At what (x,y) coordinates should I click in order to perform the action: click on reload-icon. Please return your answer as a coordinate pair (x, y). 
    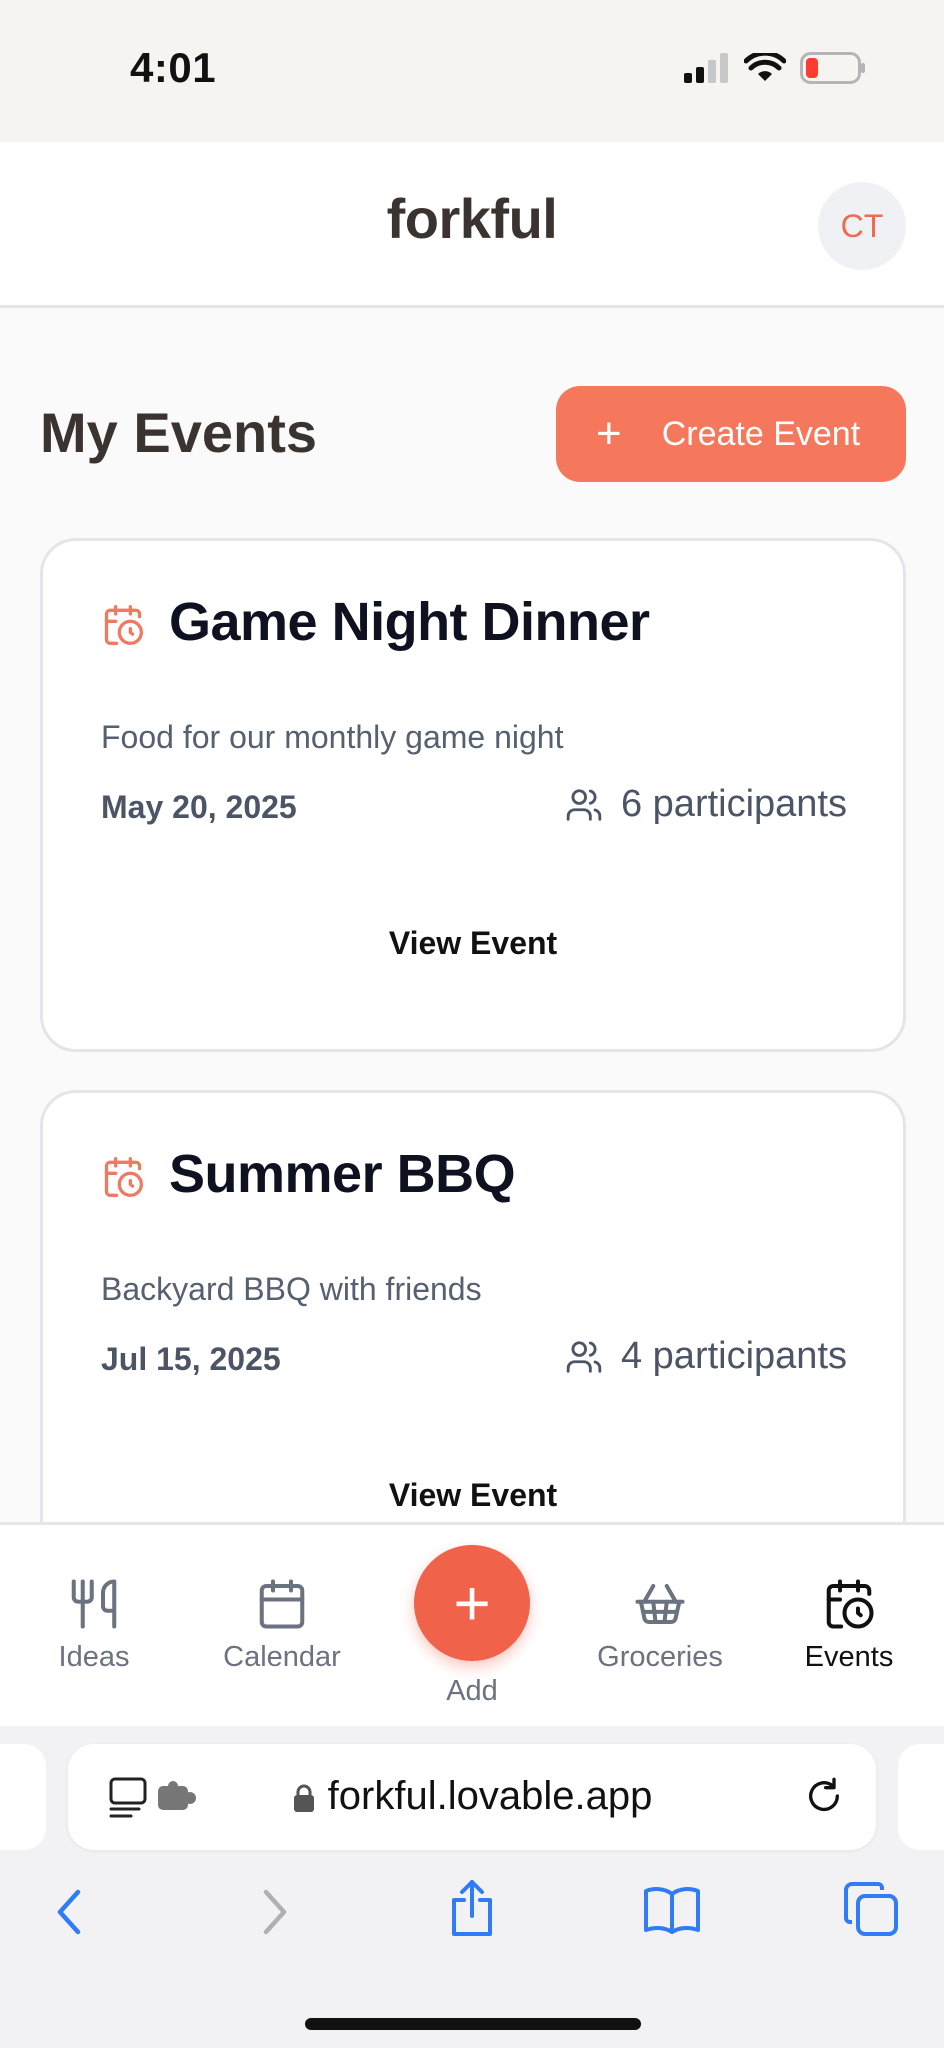
    Looking at the image, I should click on (824, 1796).